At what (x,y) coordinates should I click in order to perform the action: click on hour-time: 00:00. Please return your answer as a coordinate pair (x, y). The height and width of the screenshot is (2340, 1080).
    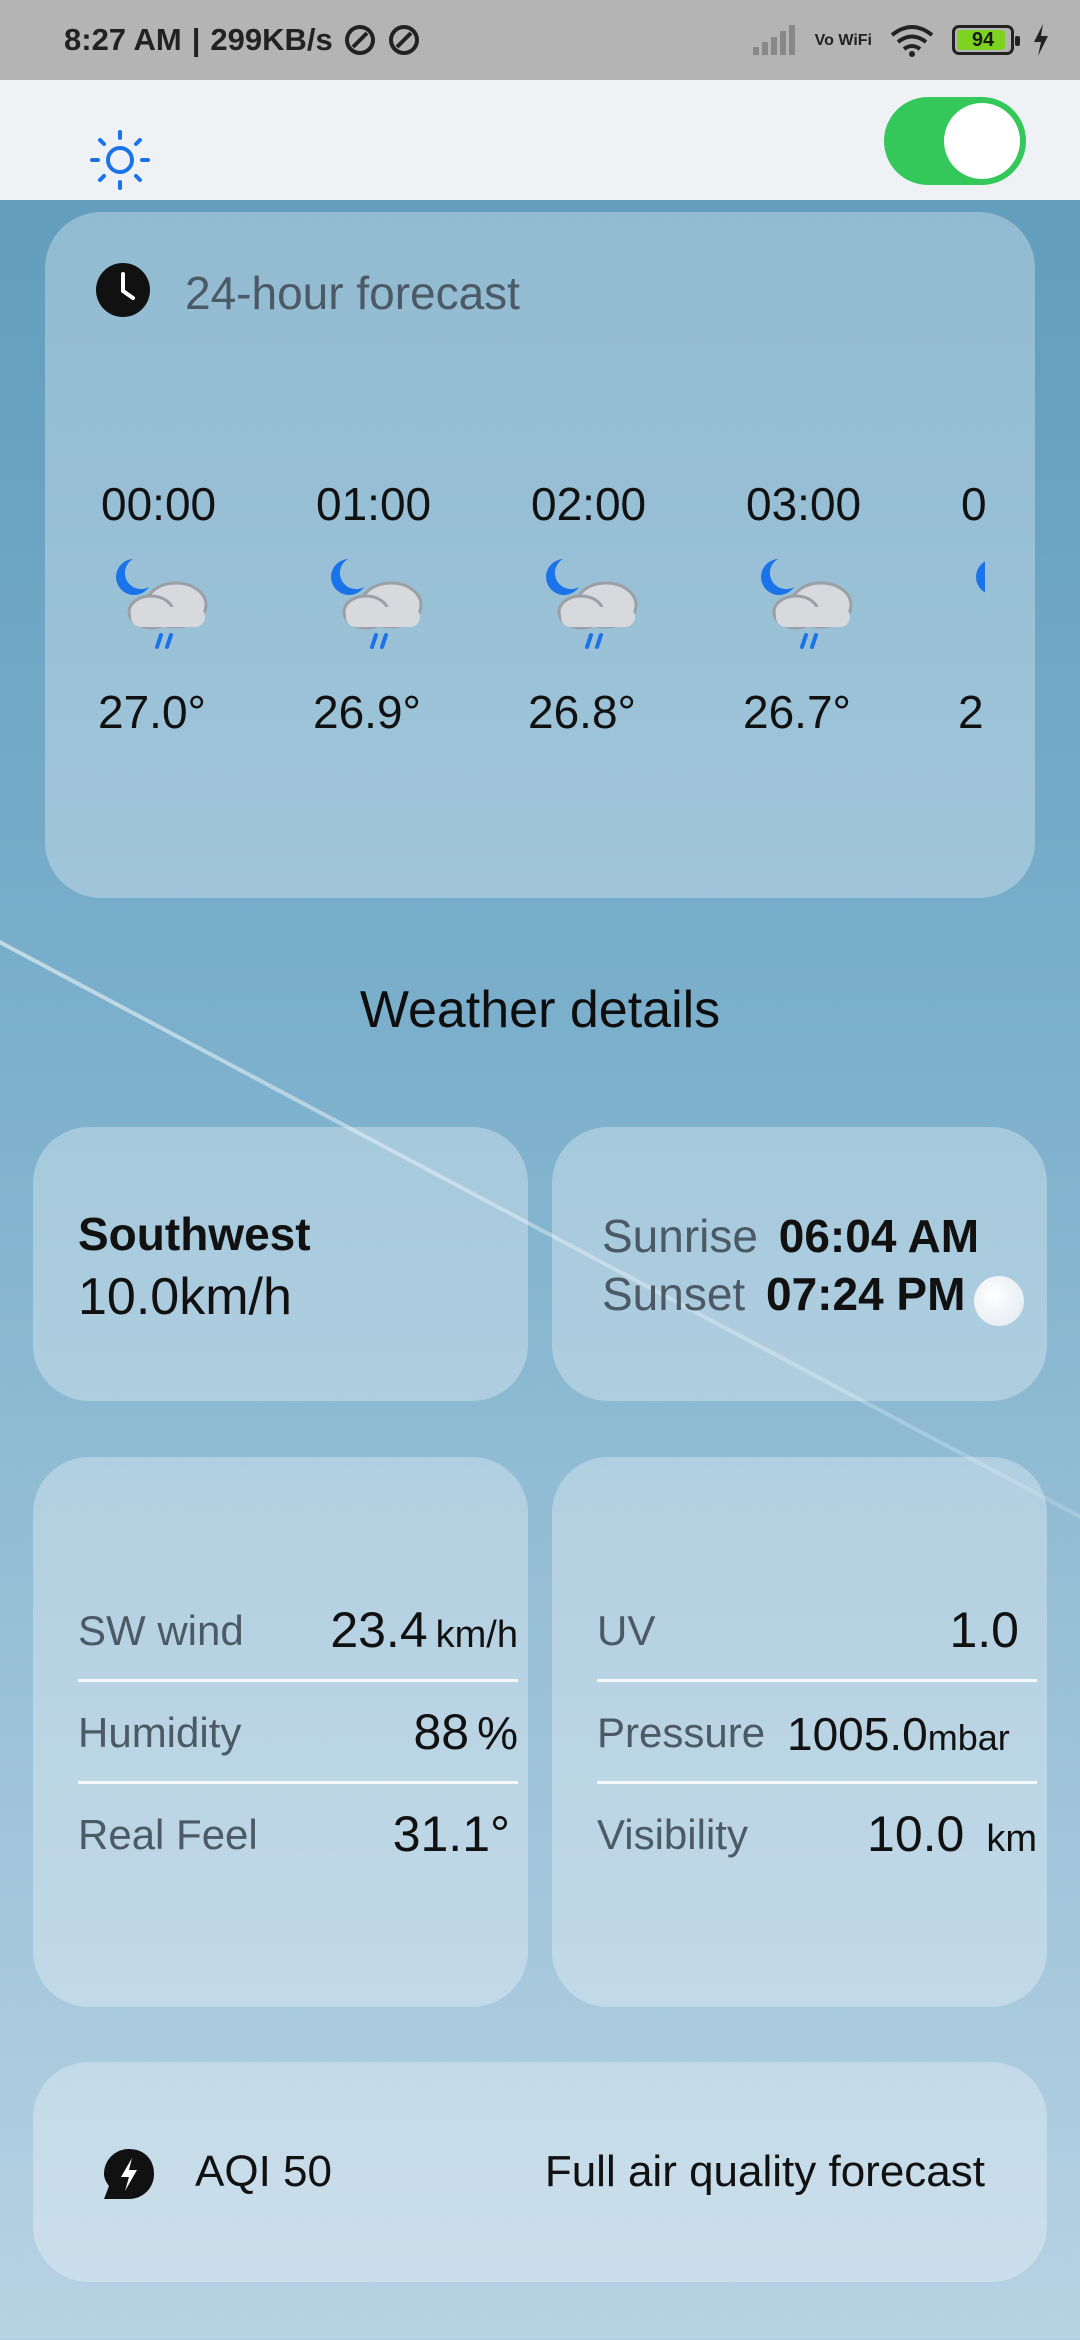
    Looking at the image, I should click on (159, 504).